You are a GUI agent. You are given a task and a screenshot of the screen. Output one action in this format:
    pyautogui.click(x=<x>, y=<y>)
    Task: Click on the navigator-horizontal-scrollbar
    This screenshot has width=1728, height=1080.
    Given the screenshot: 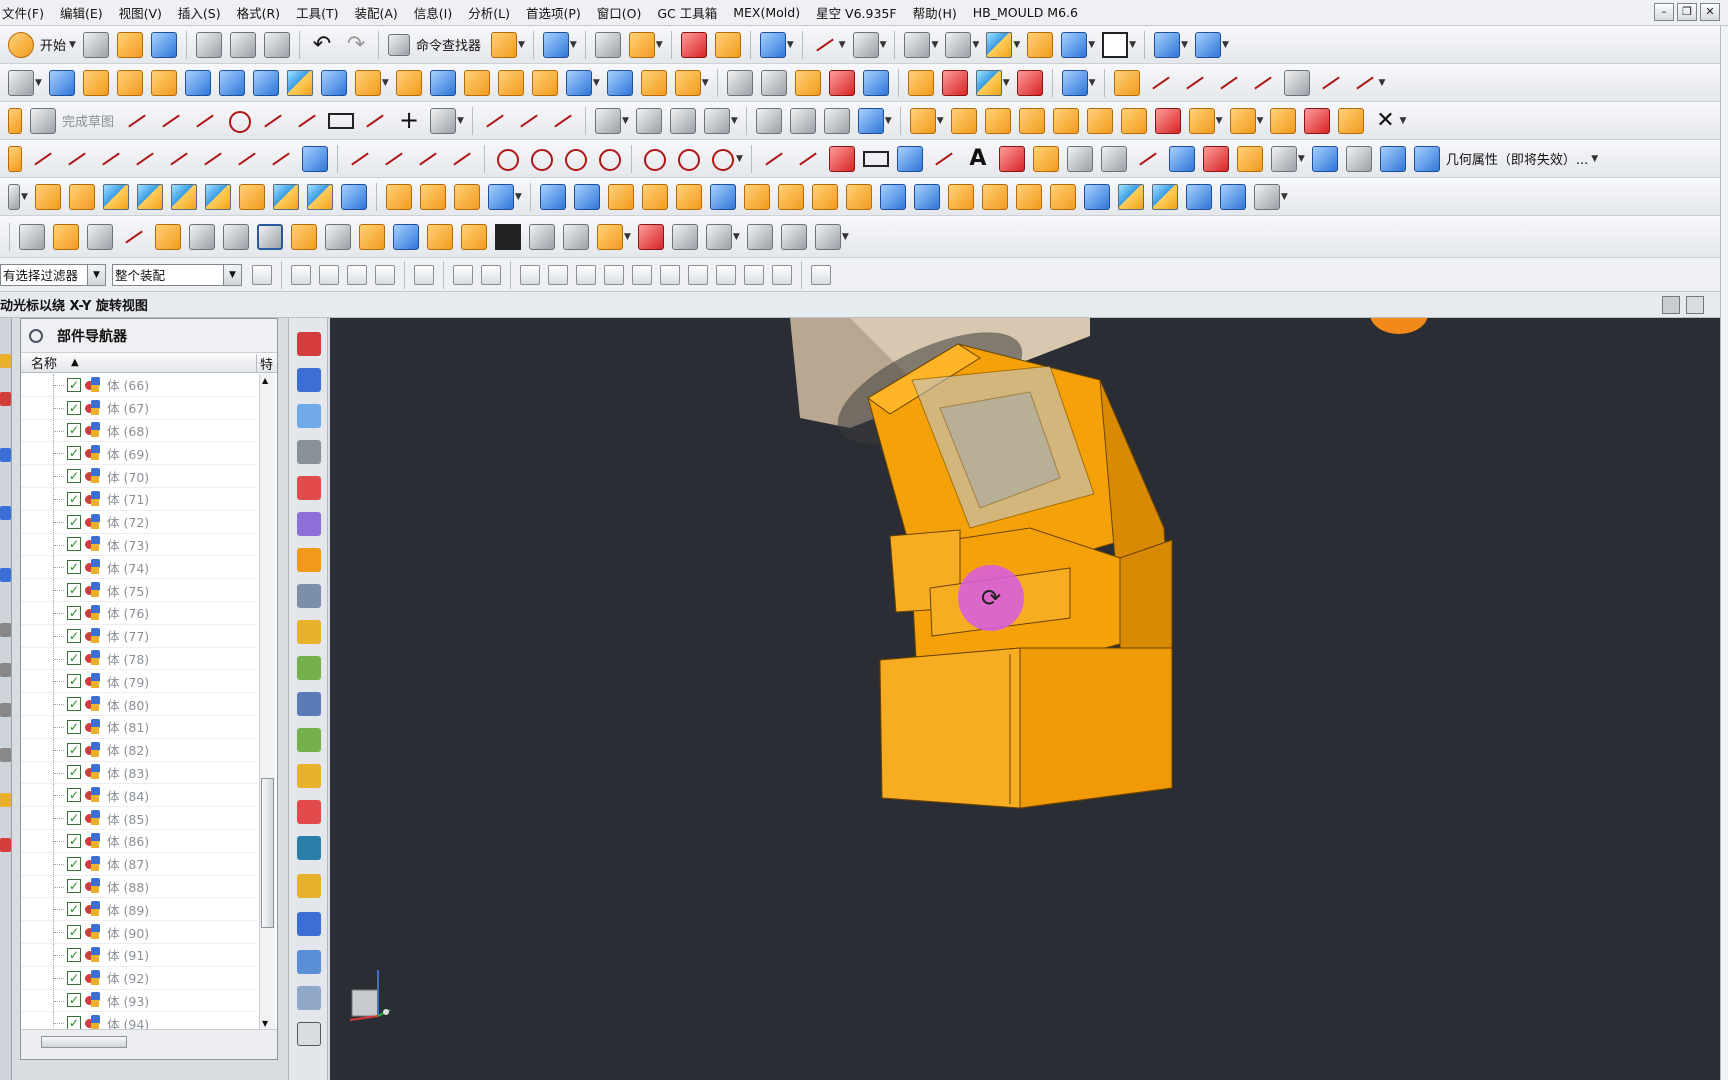 What is the action you would take?
    pyautogui.click(x=149, y=1044)
    